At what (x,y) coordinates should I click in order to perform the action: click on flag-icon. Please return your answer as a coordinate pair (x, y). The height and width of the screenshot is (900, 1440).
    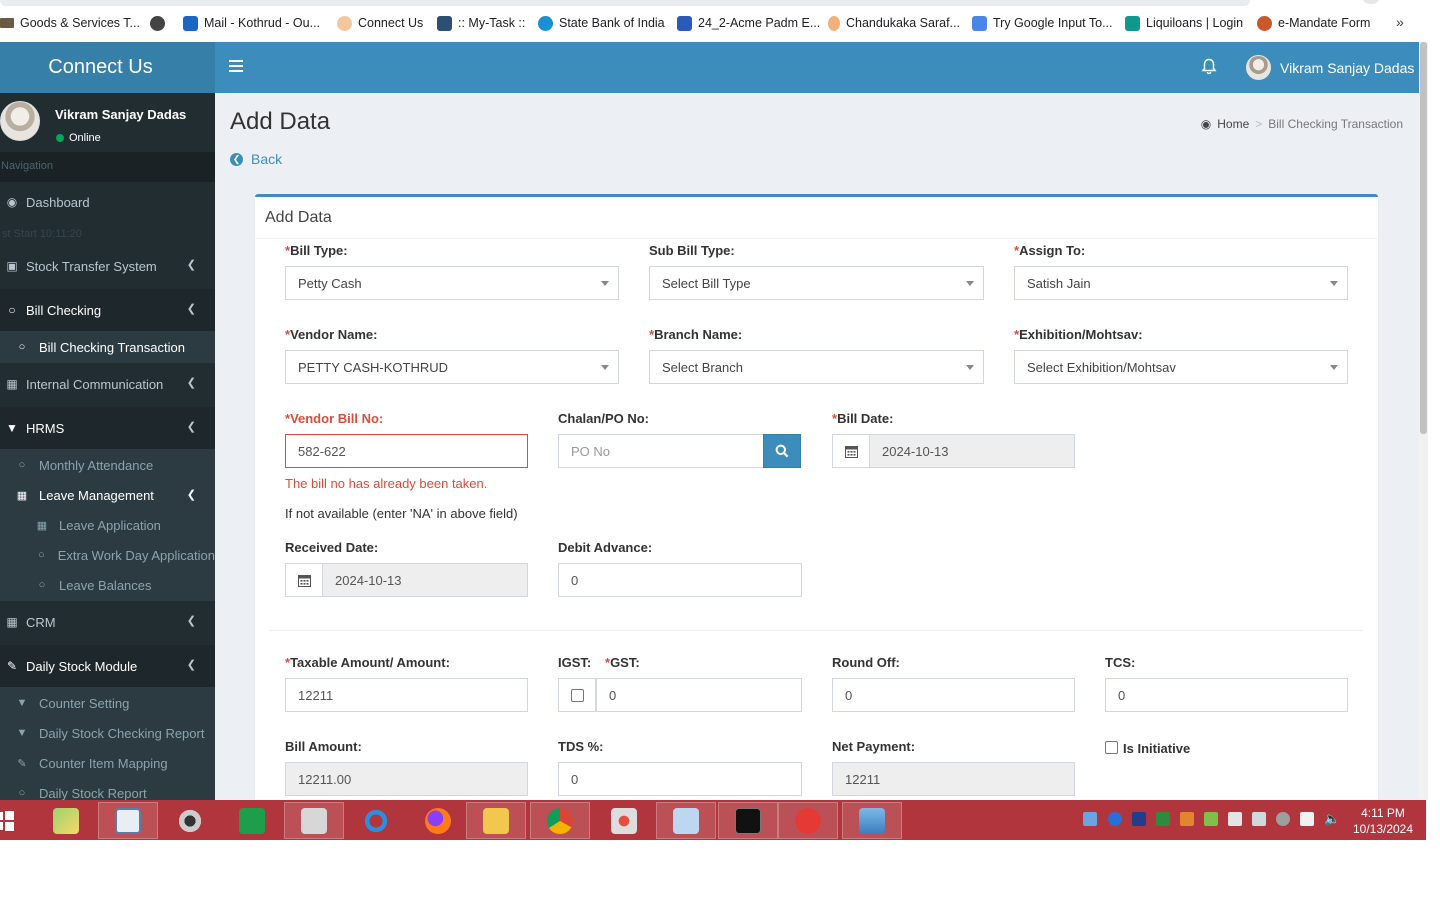
    Looking at the image, I should click on (1235, 819).